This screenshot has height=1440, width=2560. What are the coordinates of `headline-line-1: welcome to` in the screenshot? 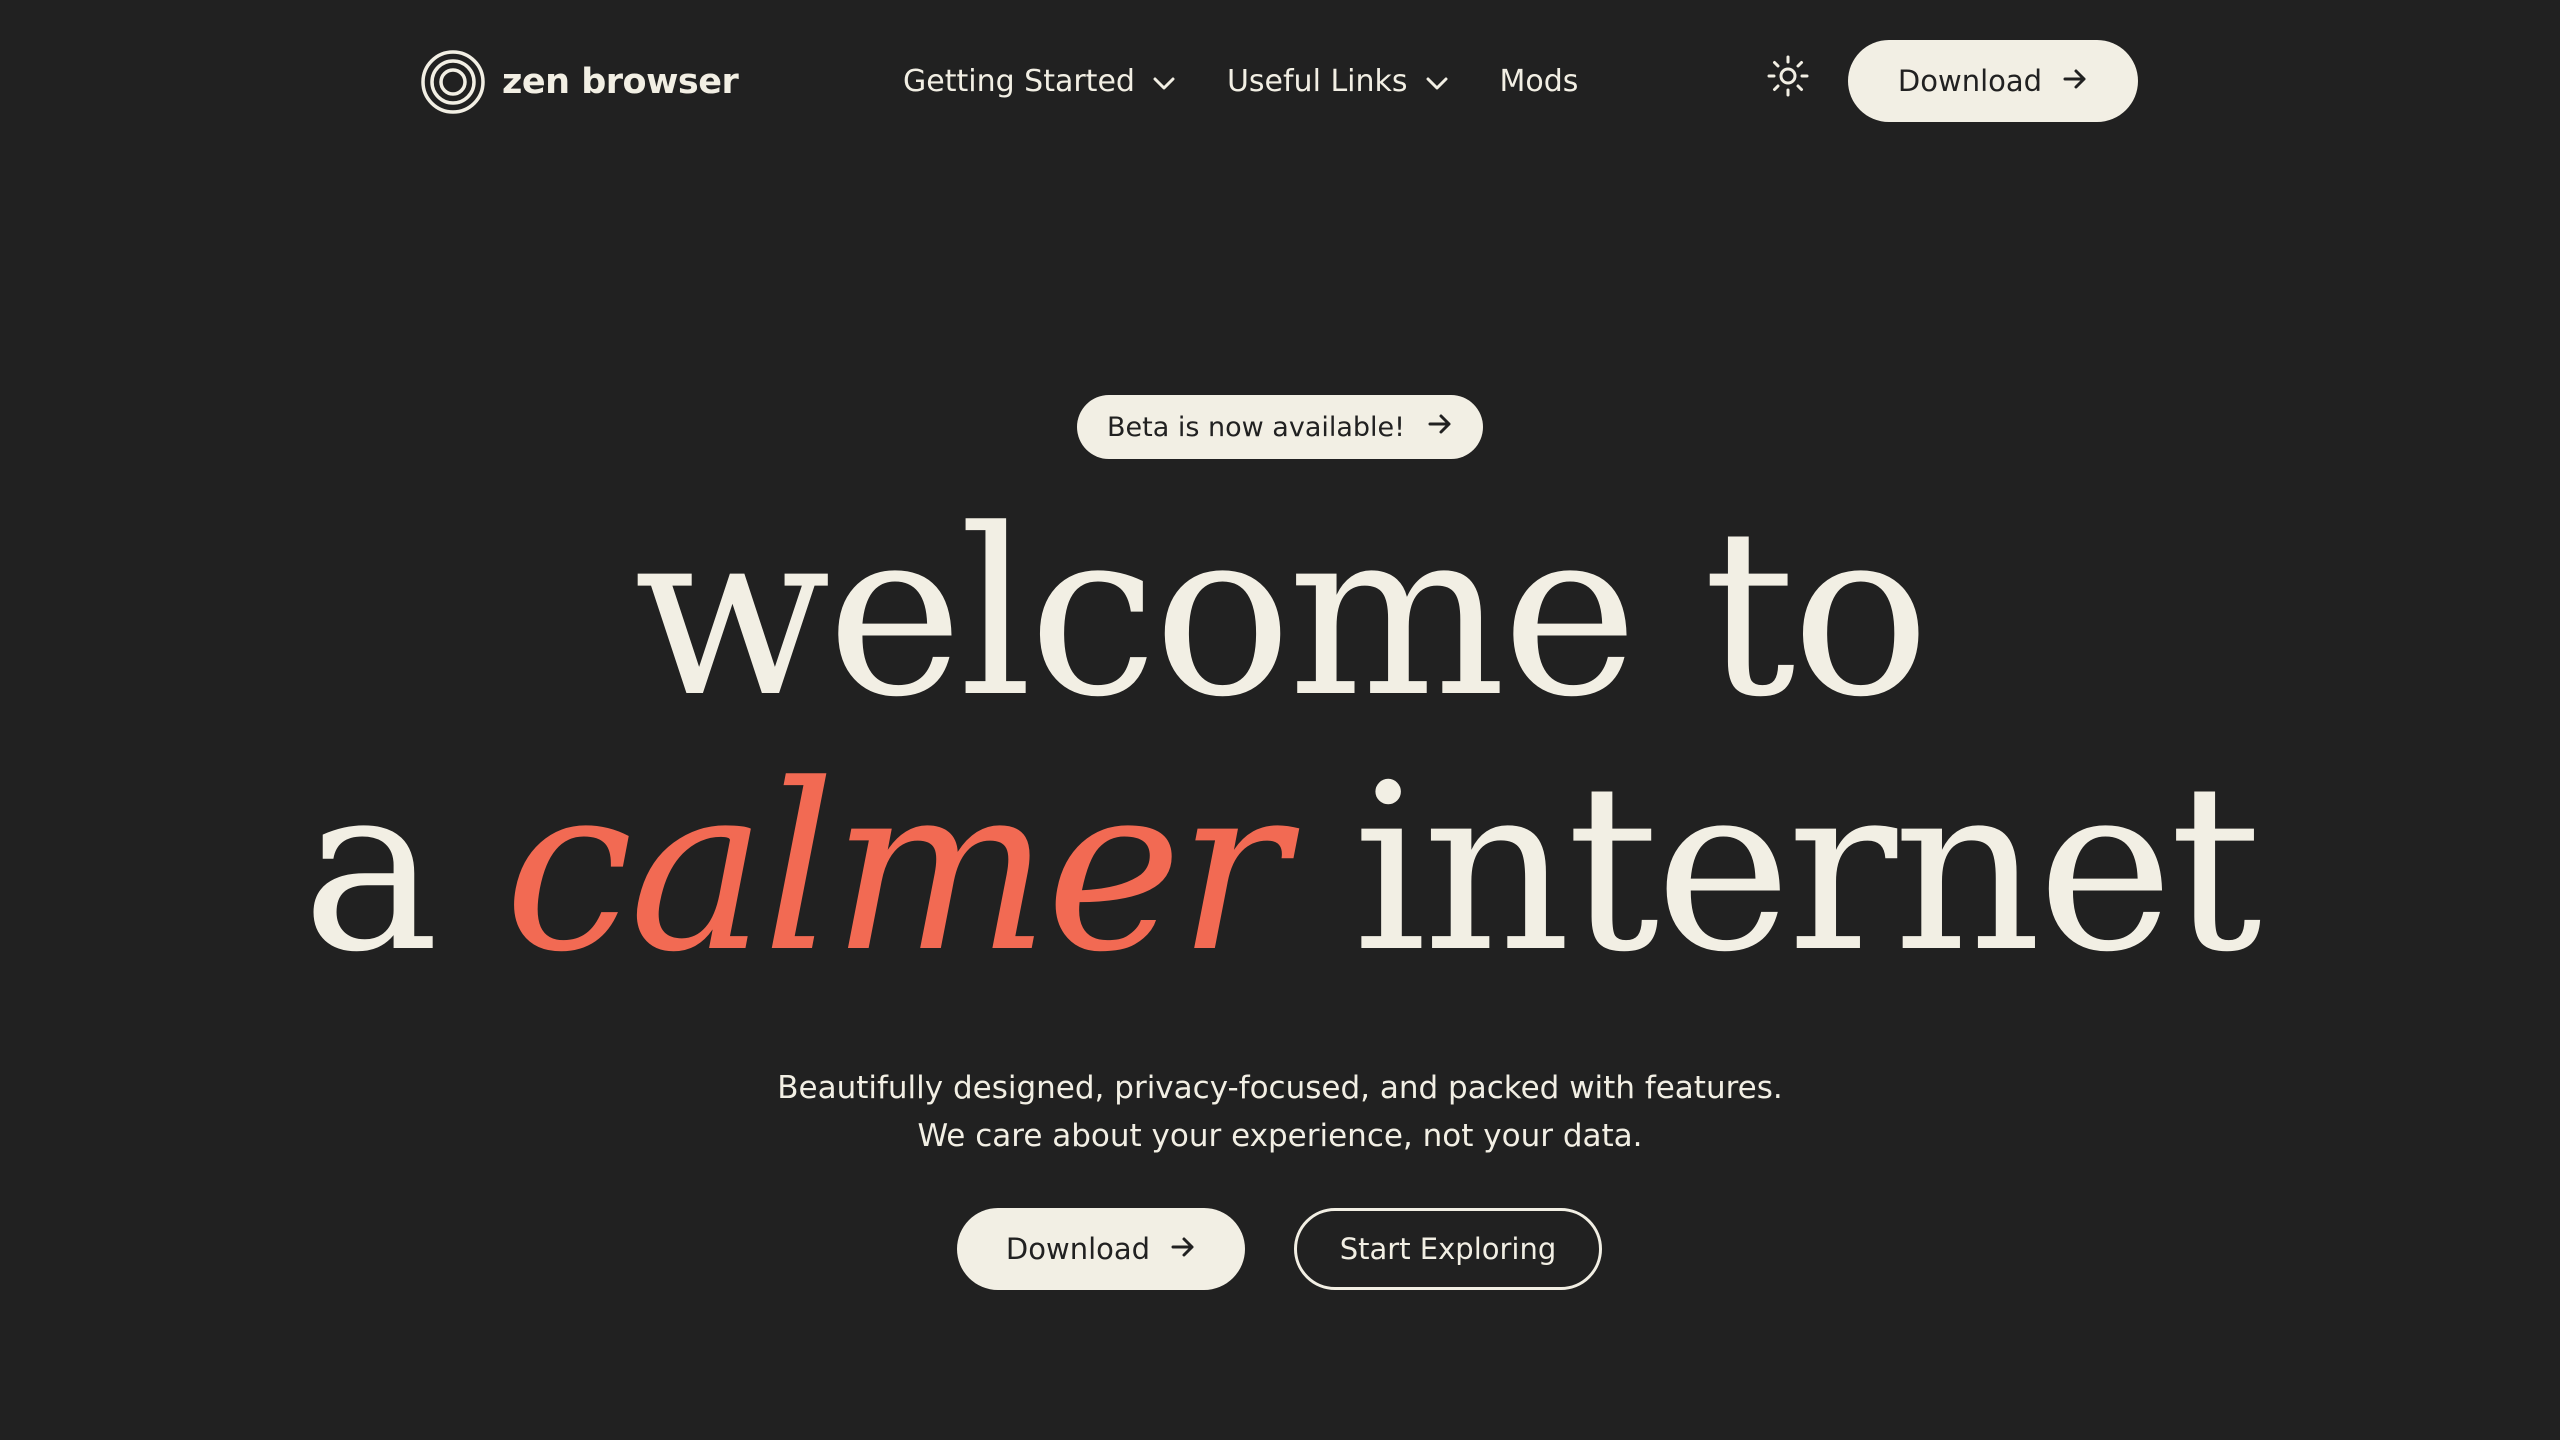 It's located at (1281, 614).